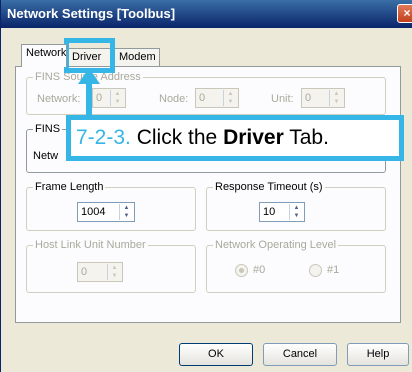 This screenshot has width=412, height=372. I want to click on close-icon: ×, so click(407, 13).